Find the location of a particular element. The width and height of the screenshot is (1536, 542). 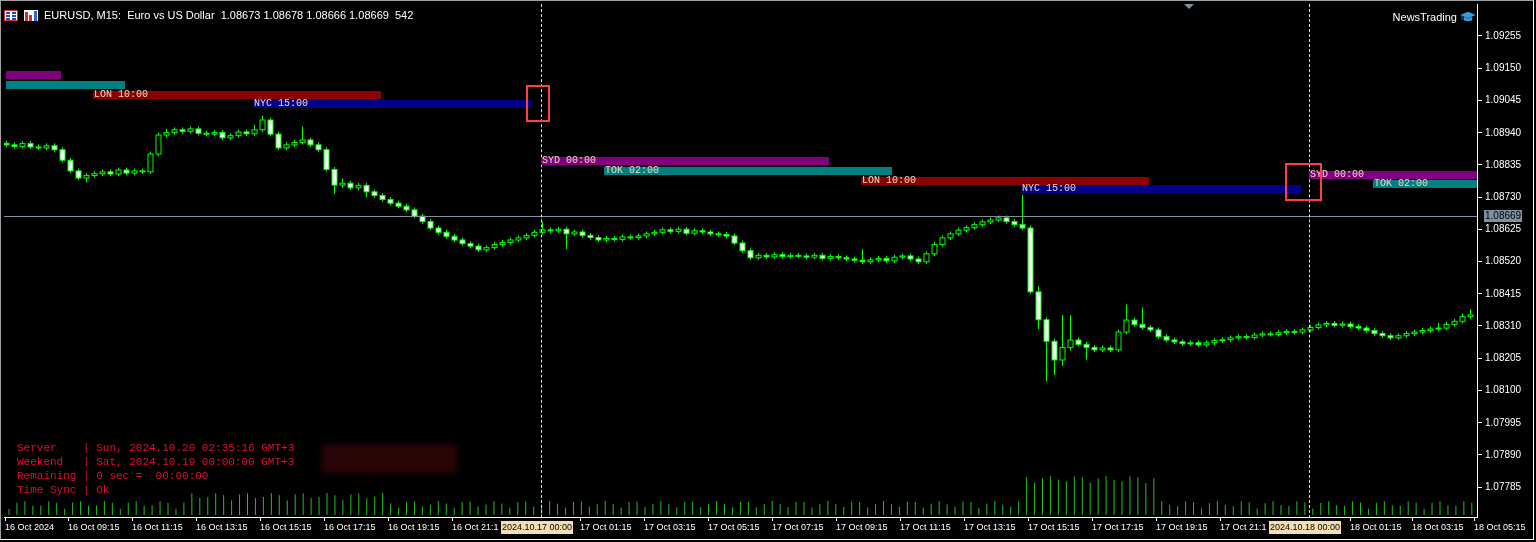

price-label: 1.08520 is located at coordinates (1503, 261).